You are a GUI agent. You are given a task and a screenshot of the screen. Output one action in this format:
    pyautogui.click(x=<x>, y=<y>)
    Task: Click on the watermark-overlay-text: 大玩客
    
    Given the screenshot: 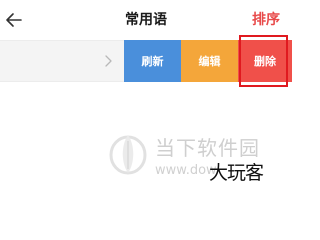 What is the action you would take?
    pyautogui.click(x=236, y=173)
    